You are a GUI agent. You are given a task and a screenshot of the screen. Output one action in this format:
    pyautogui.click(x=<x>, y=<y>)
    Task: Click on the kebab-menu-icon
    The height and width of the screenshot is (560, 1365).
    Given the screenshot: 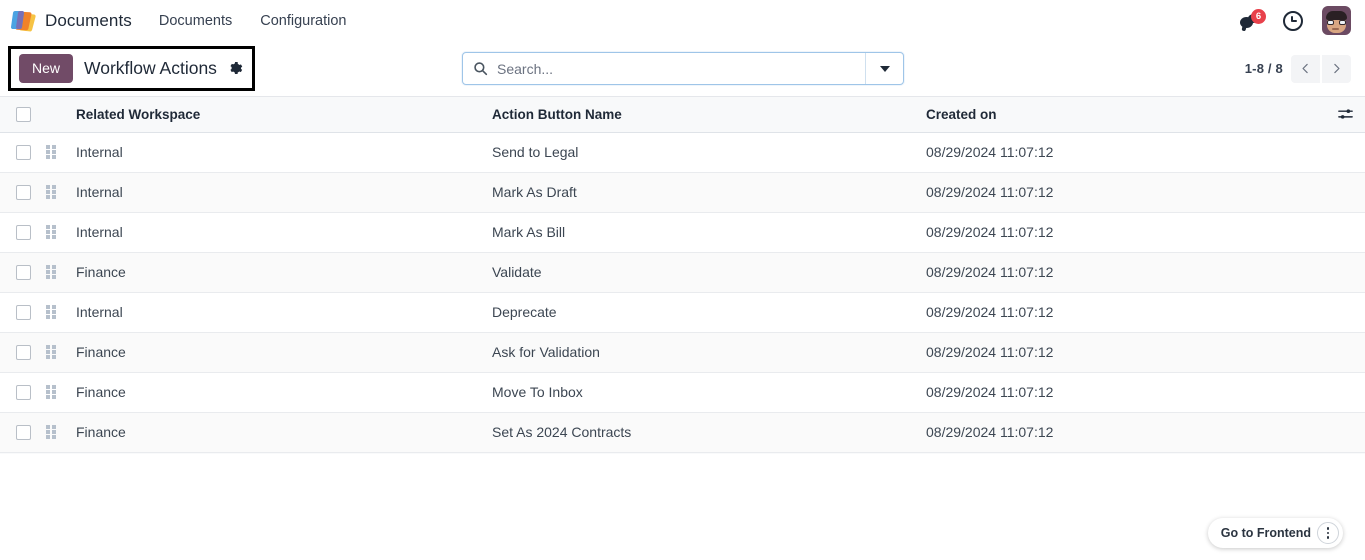 What is the action you would take?
    pyautogui.click(x=1328, y=533)
    